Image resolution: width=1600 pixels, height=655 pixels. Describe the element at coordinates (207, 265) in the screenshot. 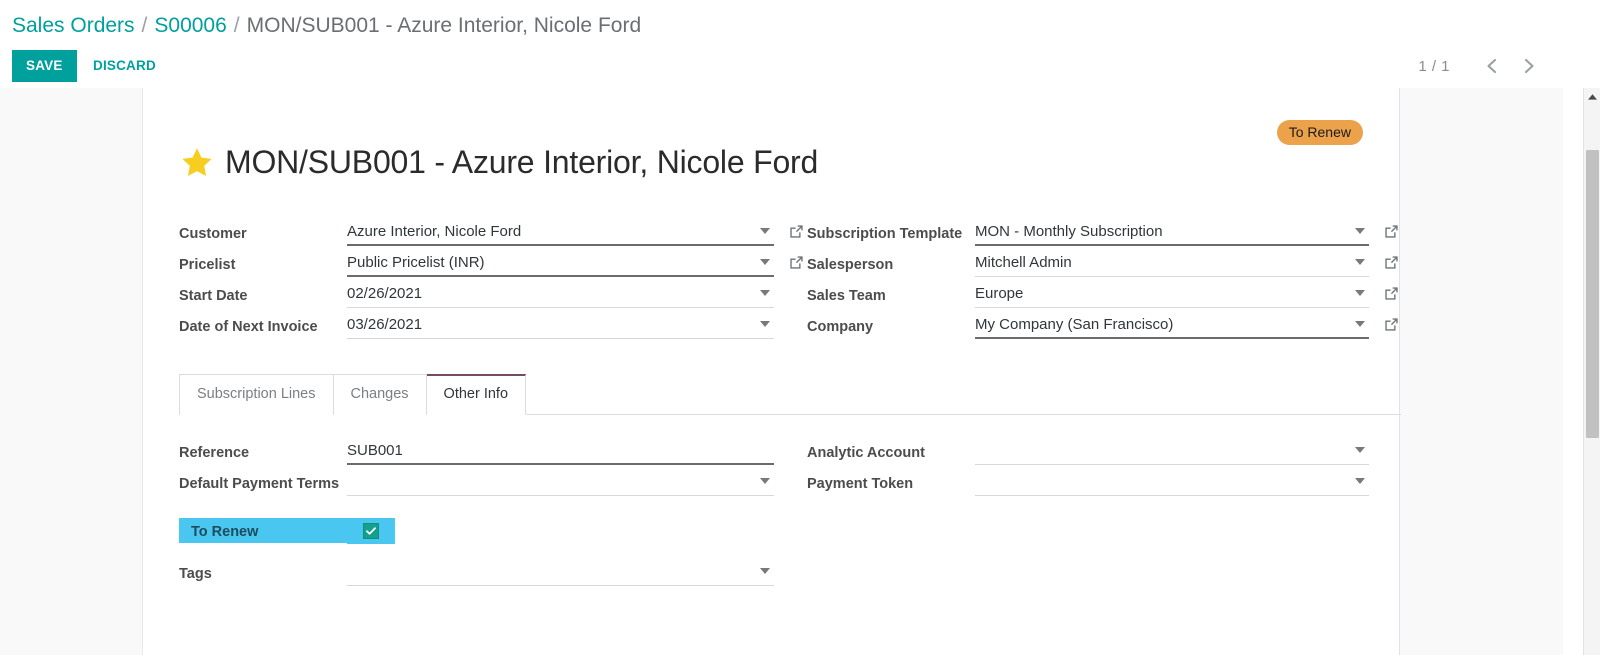

I see `label-pricelist: Pricelist` at that location.